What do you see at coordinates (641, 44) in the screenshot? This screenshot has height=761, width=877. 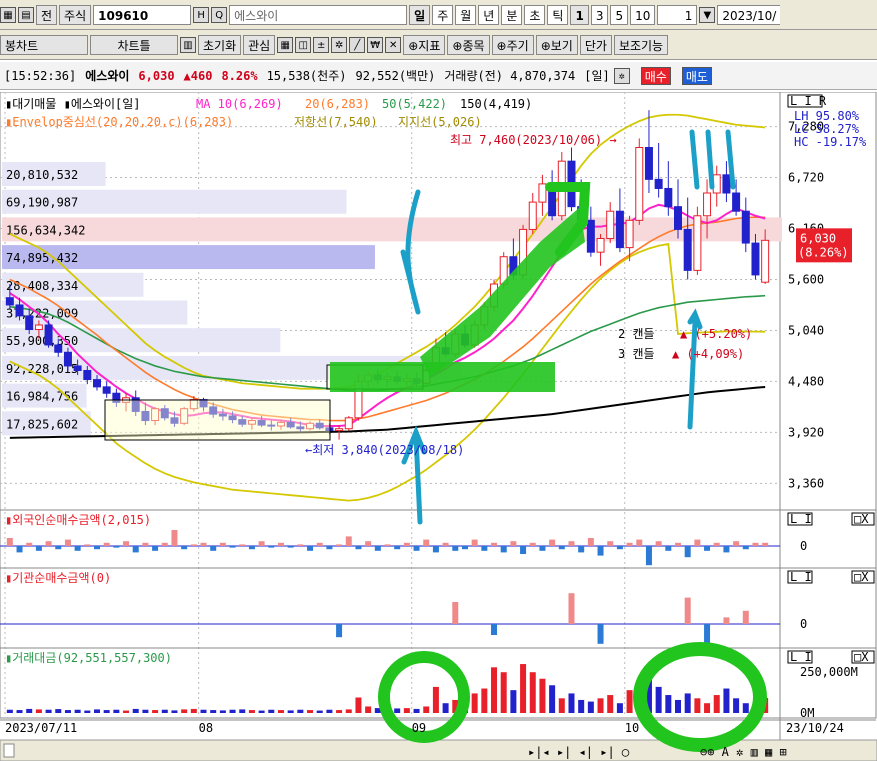 I see `aux-function-button: 보조기능` at bounding box center [641, 44].